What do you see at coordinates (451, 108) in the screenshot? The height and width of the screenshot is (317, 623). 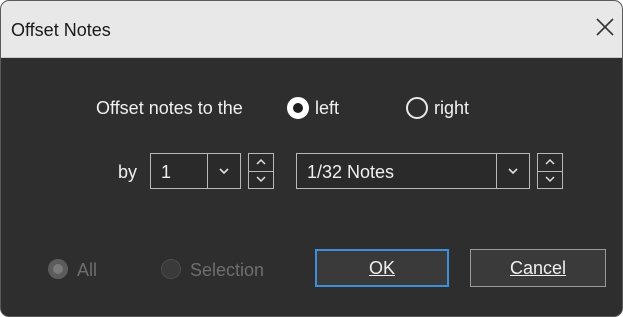 I see `radio-right-label: right` at bounding box center [451, 108].